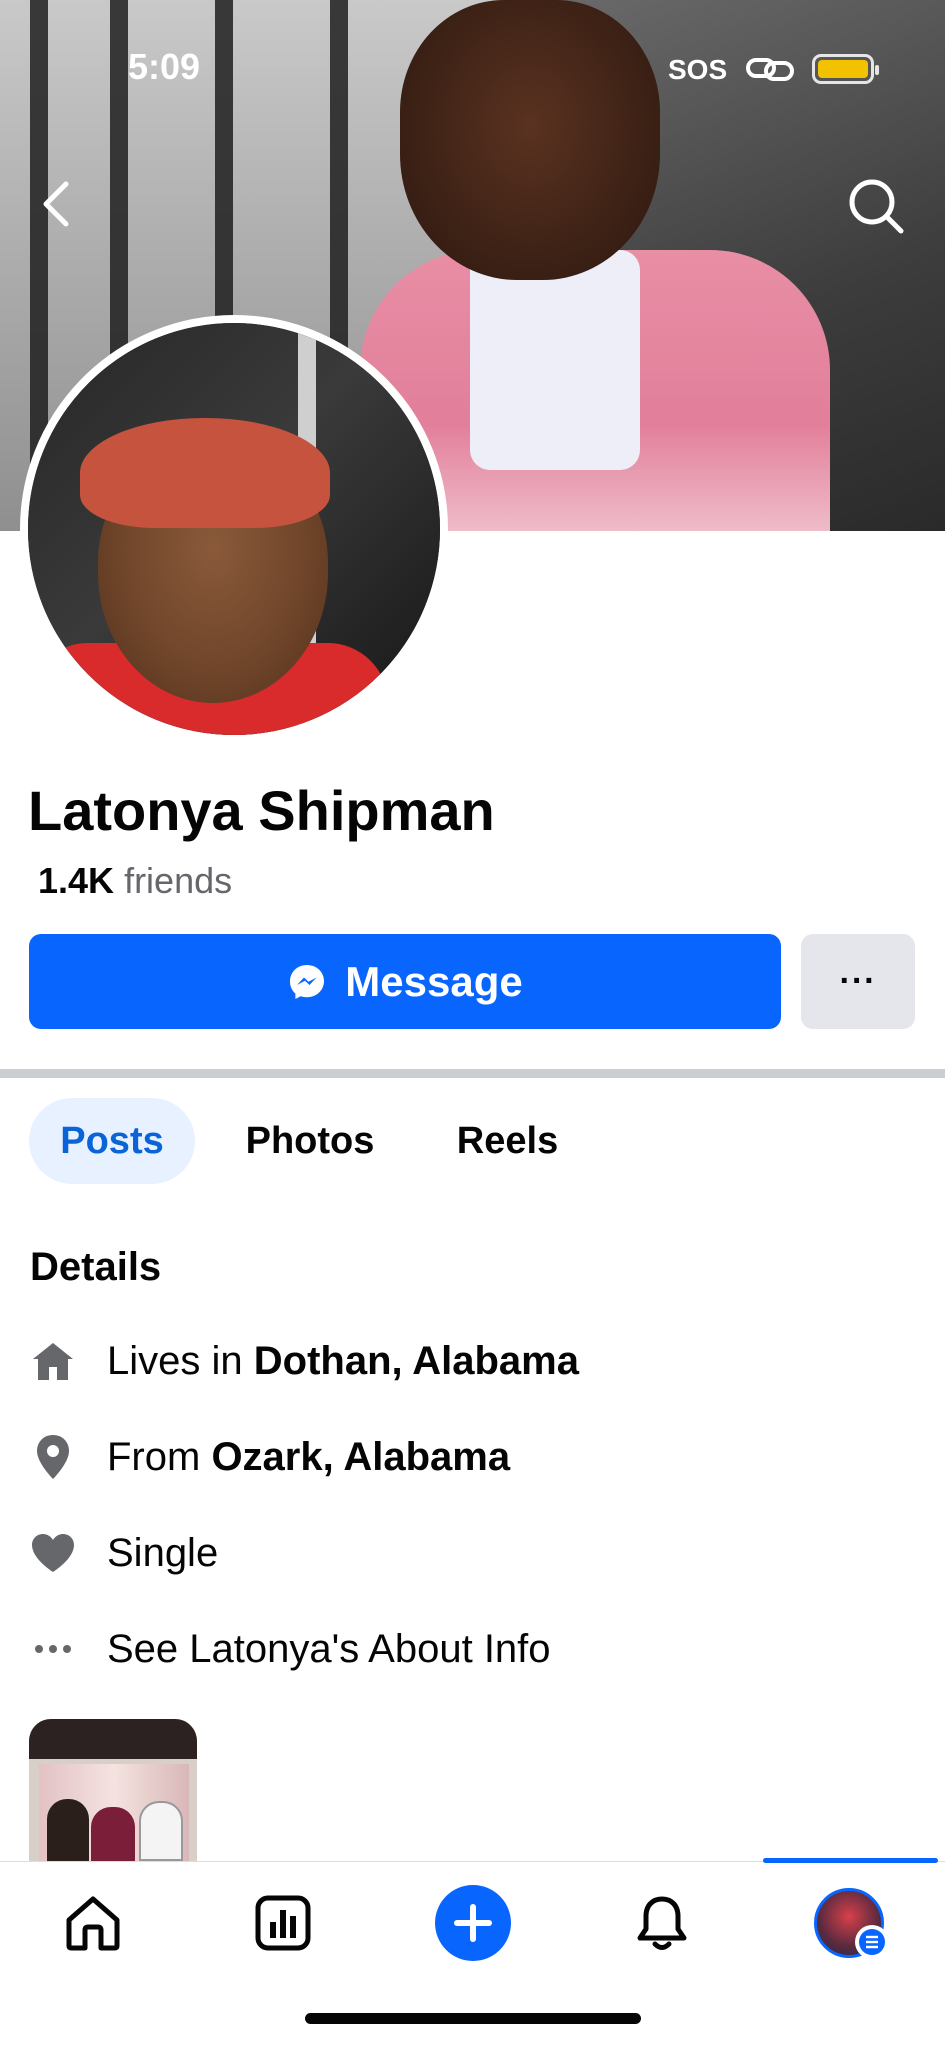 This screenshot has width=945, height=2048. Describe the element at coordinates (76, 880) in the screenshot. I see `friends-number: 1.4K` at that location.